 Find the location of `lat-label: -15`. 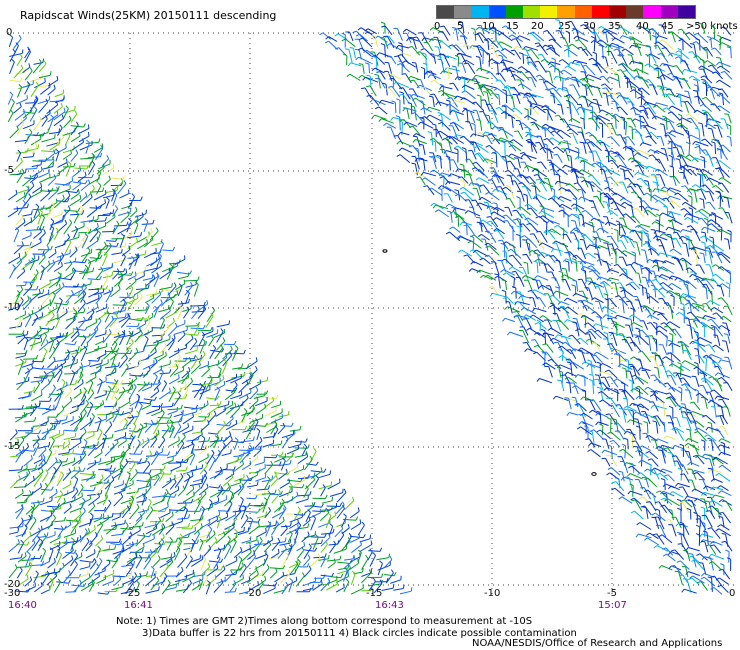

lat-label: -15 is located at coordinates (12, 446).